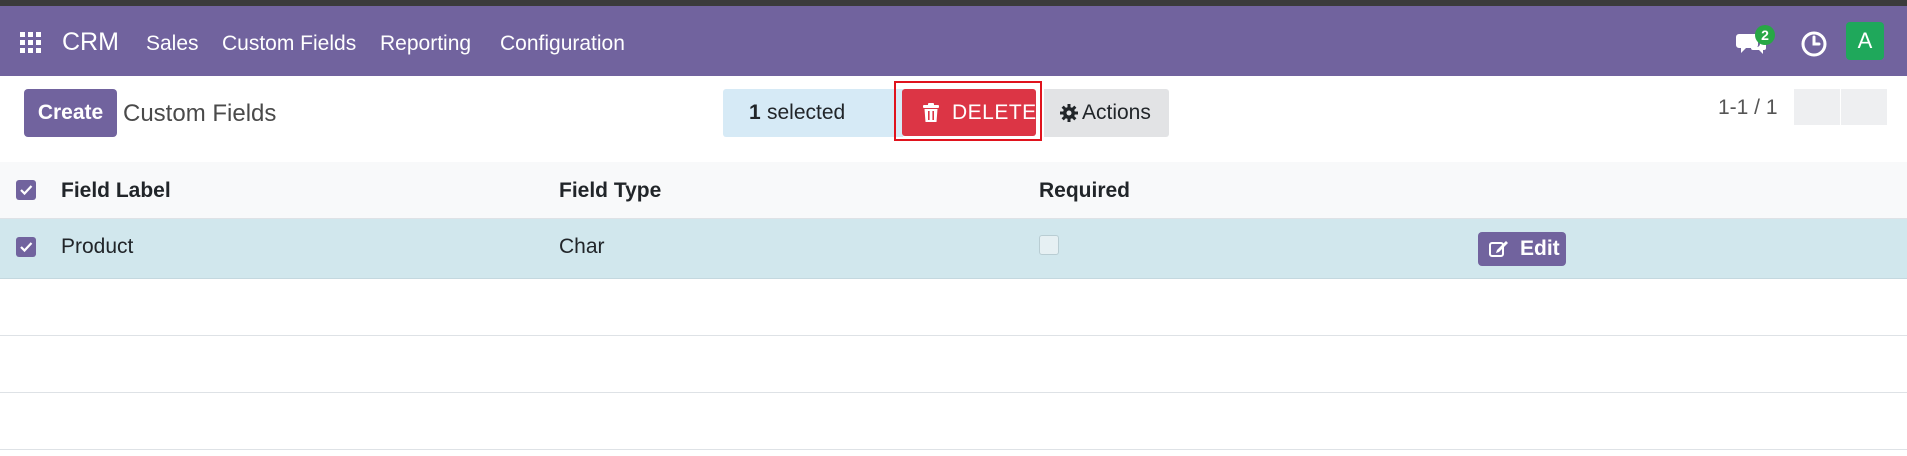 This screenshot has height=456, width=1907. Describe the element at coordinates (968, 111) in the screenshot. I see `delete-highlight-outline` at that location.